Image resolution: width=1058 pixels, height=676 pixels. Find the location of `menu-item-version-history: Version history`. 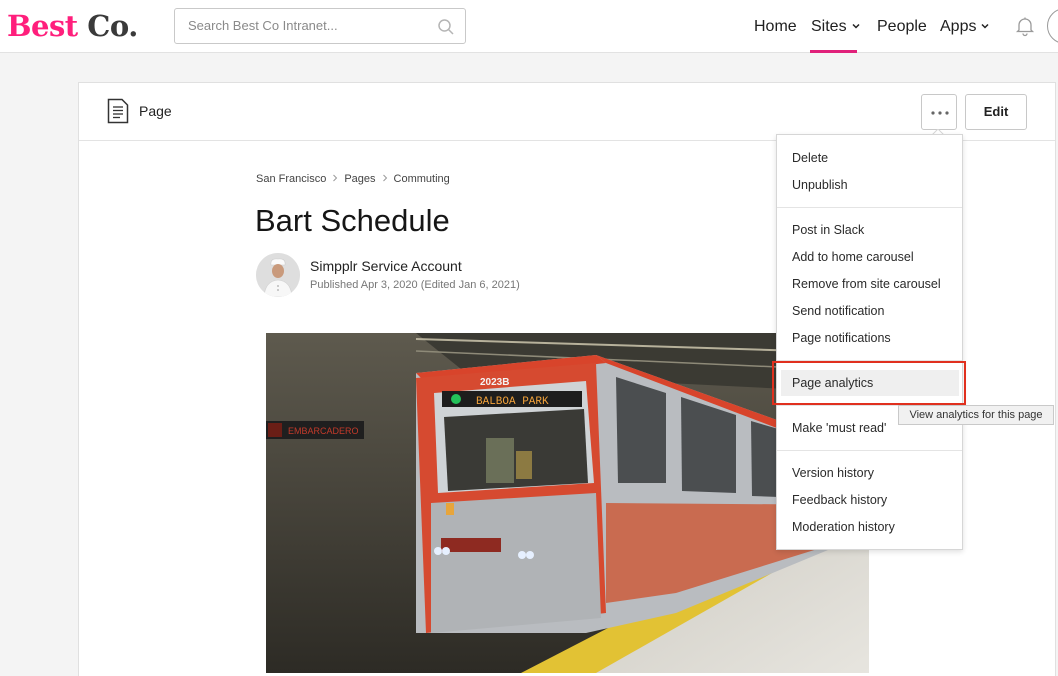

menu-item-version-history: Version history is located at coordinates (833, 473).